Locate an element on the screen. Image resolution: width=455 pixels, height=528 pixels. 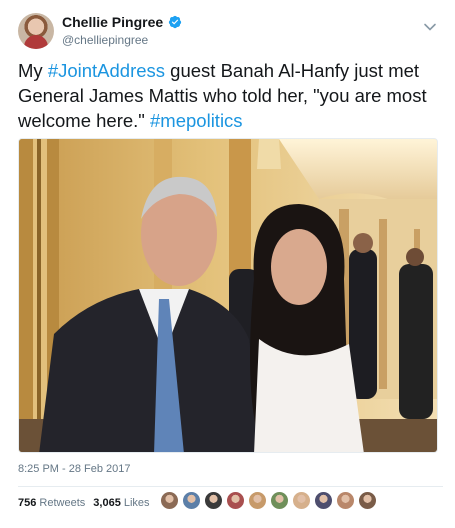
hashtag-link: #mepolitics is located at coordinates (196, 120).